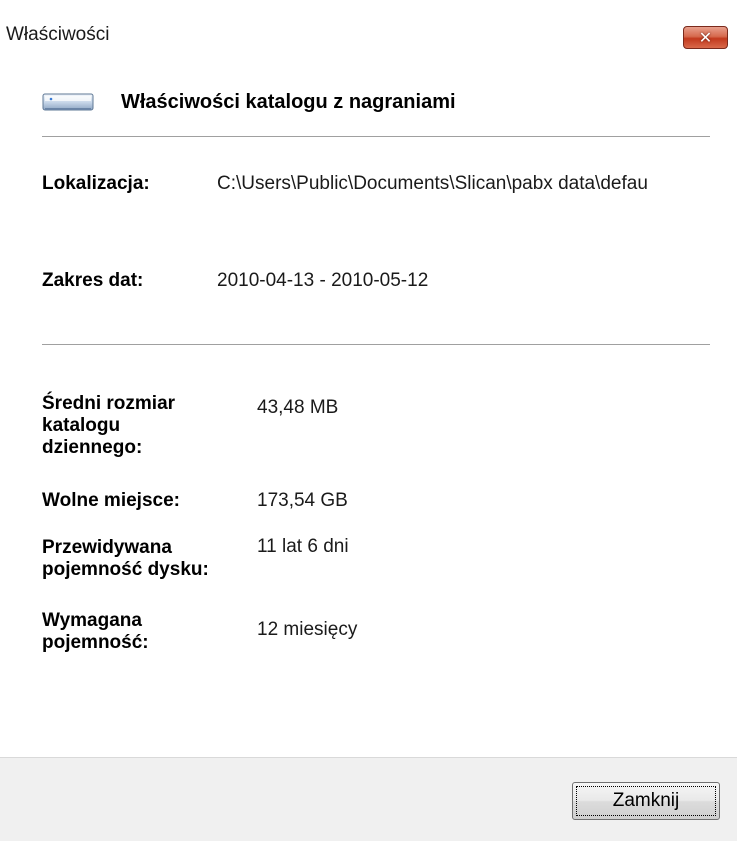 The height and width of the screenshot is (841, 737). What do you see at coordinates (323, 280) in the screenshot?
I see `date-range-value: 2010-04-13 - 2010-05-12` at bounding box center [323, 280].